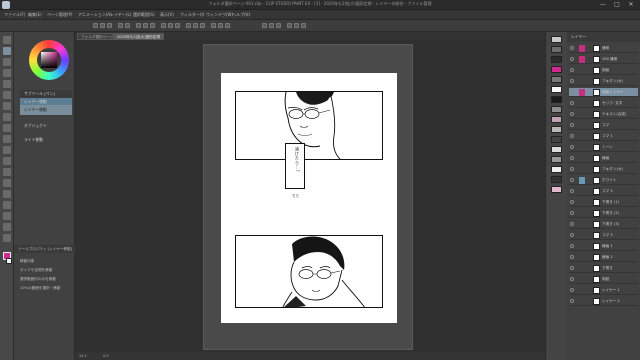  What do you see at coordinates (120, 25) in the screenshot?
I see `undo-icon` at bounding box center [120, 25].